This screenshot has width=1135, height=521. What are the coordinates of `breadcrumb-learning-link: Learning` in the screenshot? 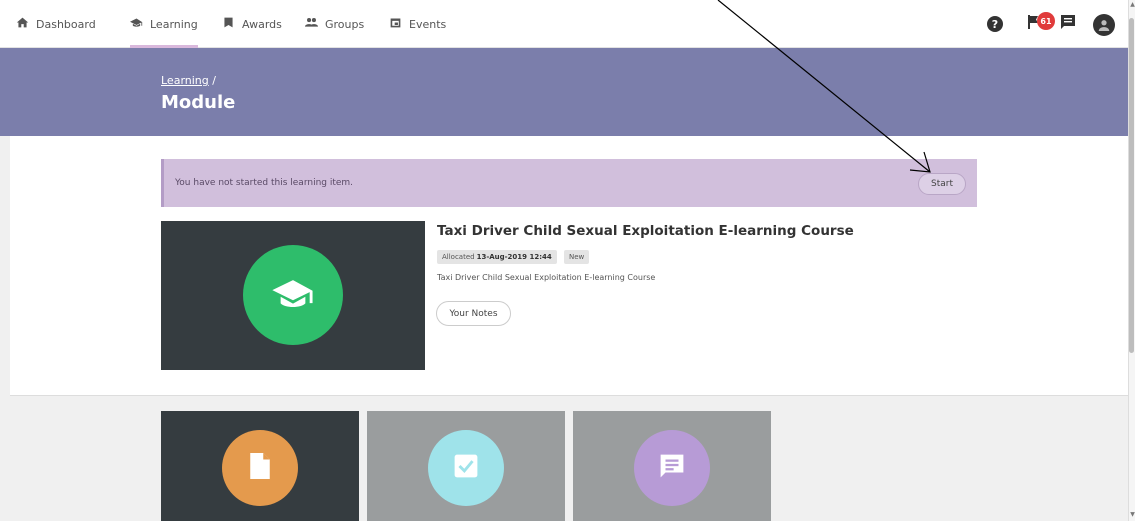 It's located at (185, 80).